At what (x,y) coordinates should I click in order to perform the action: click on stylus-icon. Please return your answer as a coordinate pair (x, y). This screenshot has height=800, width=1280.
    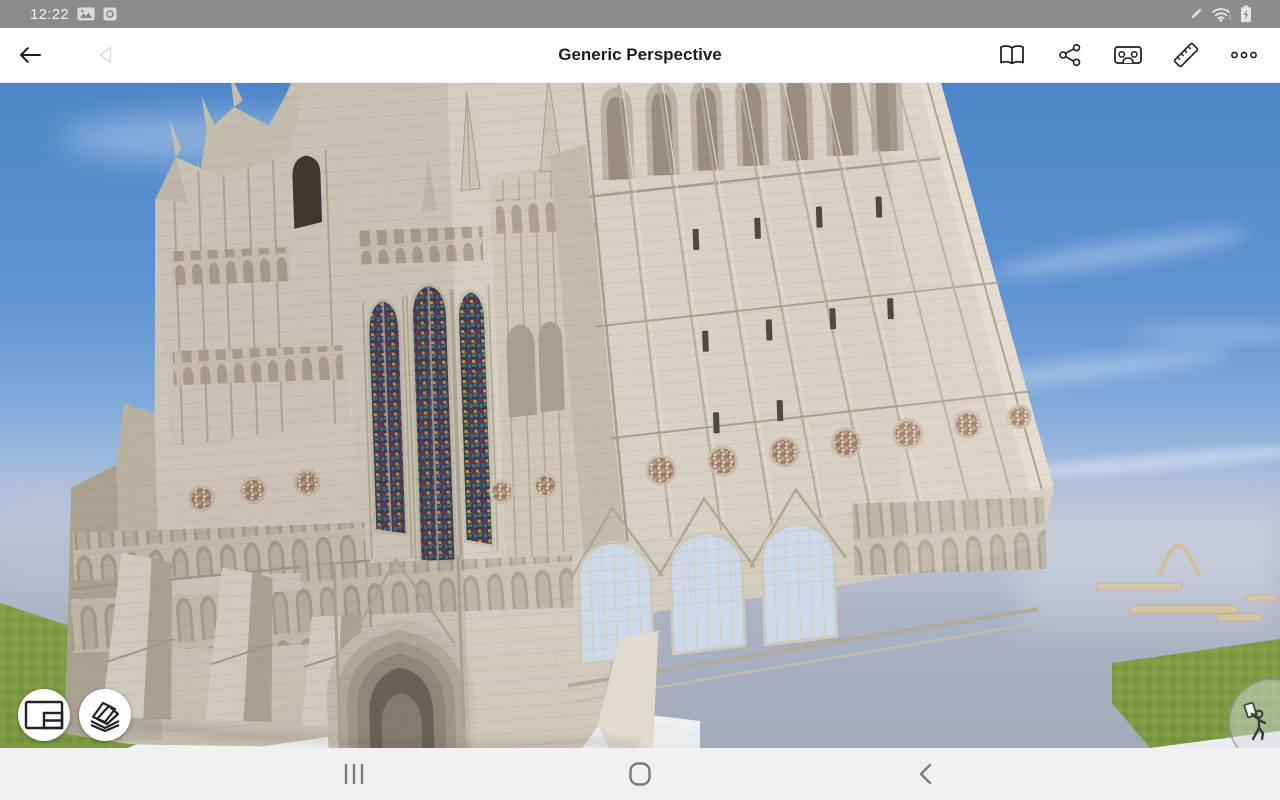
    Looking at the image, I should click on (1196, 13).